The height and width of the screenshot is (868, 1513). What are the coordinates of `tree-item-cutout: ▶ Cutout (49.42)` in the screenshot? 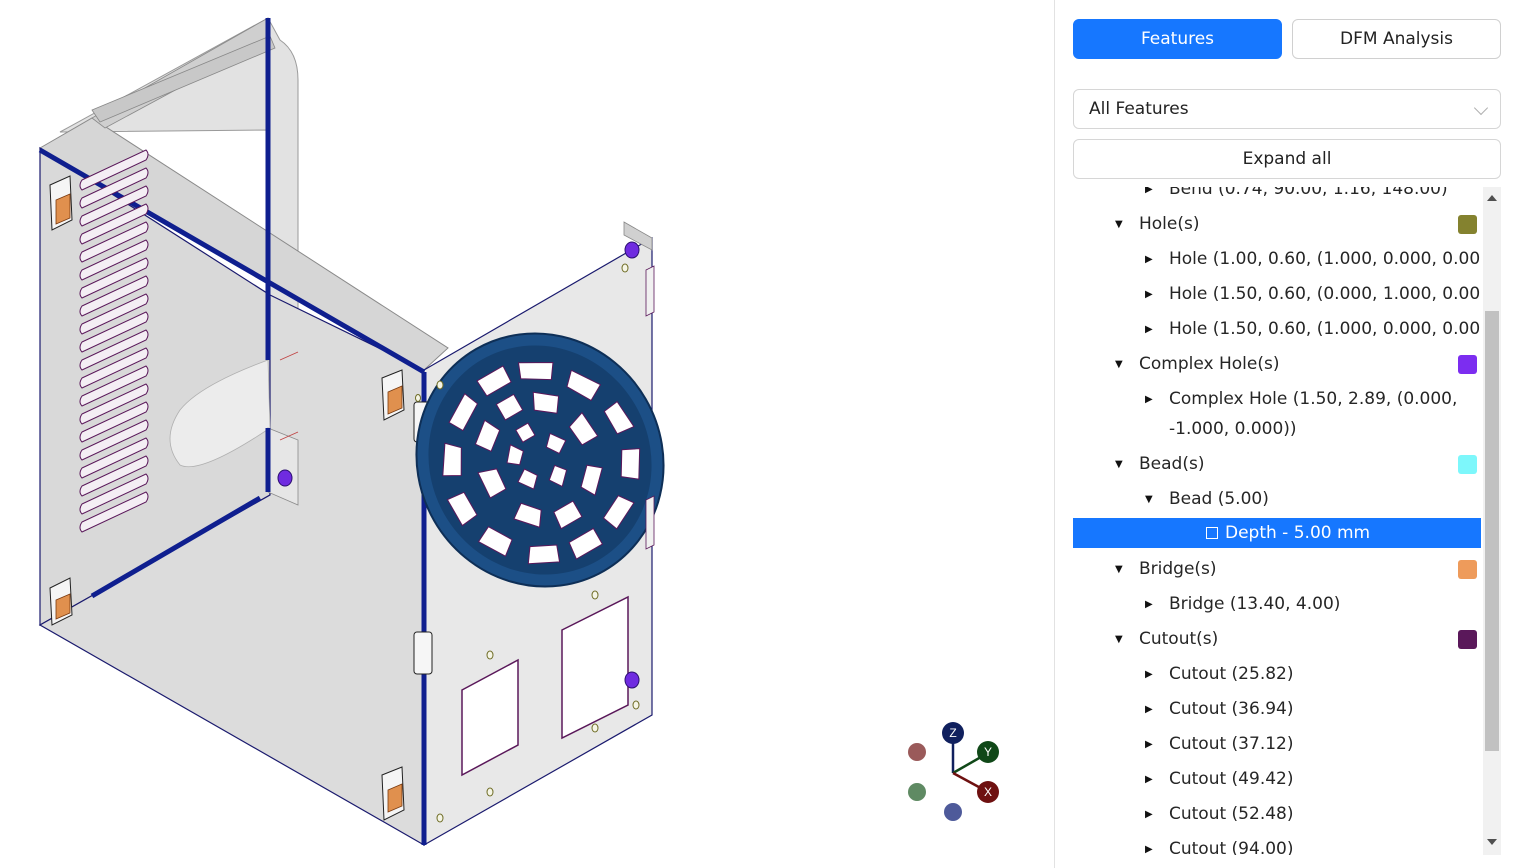 It's located at (1277, 779).